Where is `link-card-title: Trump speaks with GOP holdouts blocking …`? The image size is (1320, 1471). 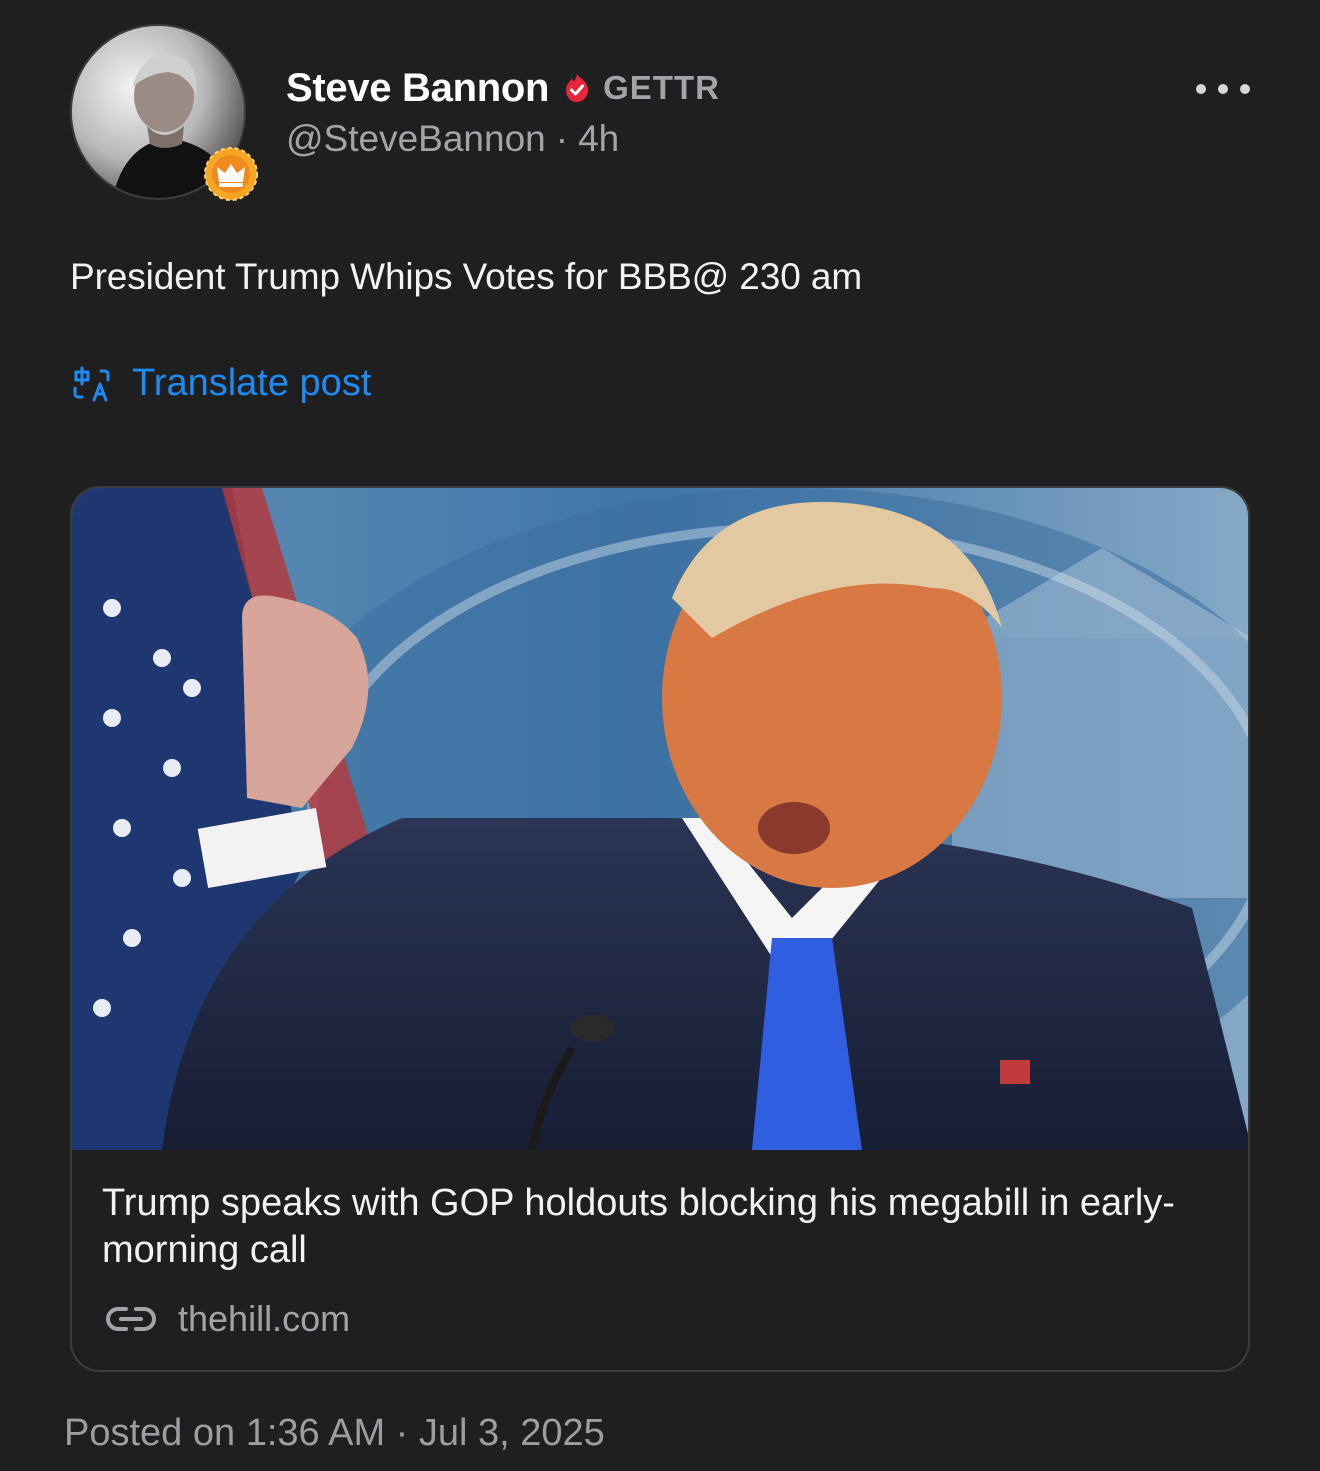
link-card-title: Trump speaks with GOP holdouts blocking … is located at coordinates (638, 1226).